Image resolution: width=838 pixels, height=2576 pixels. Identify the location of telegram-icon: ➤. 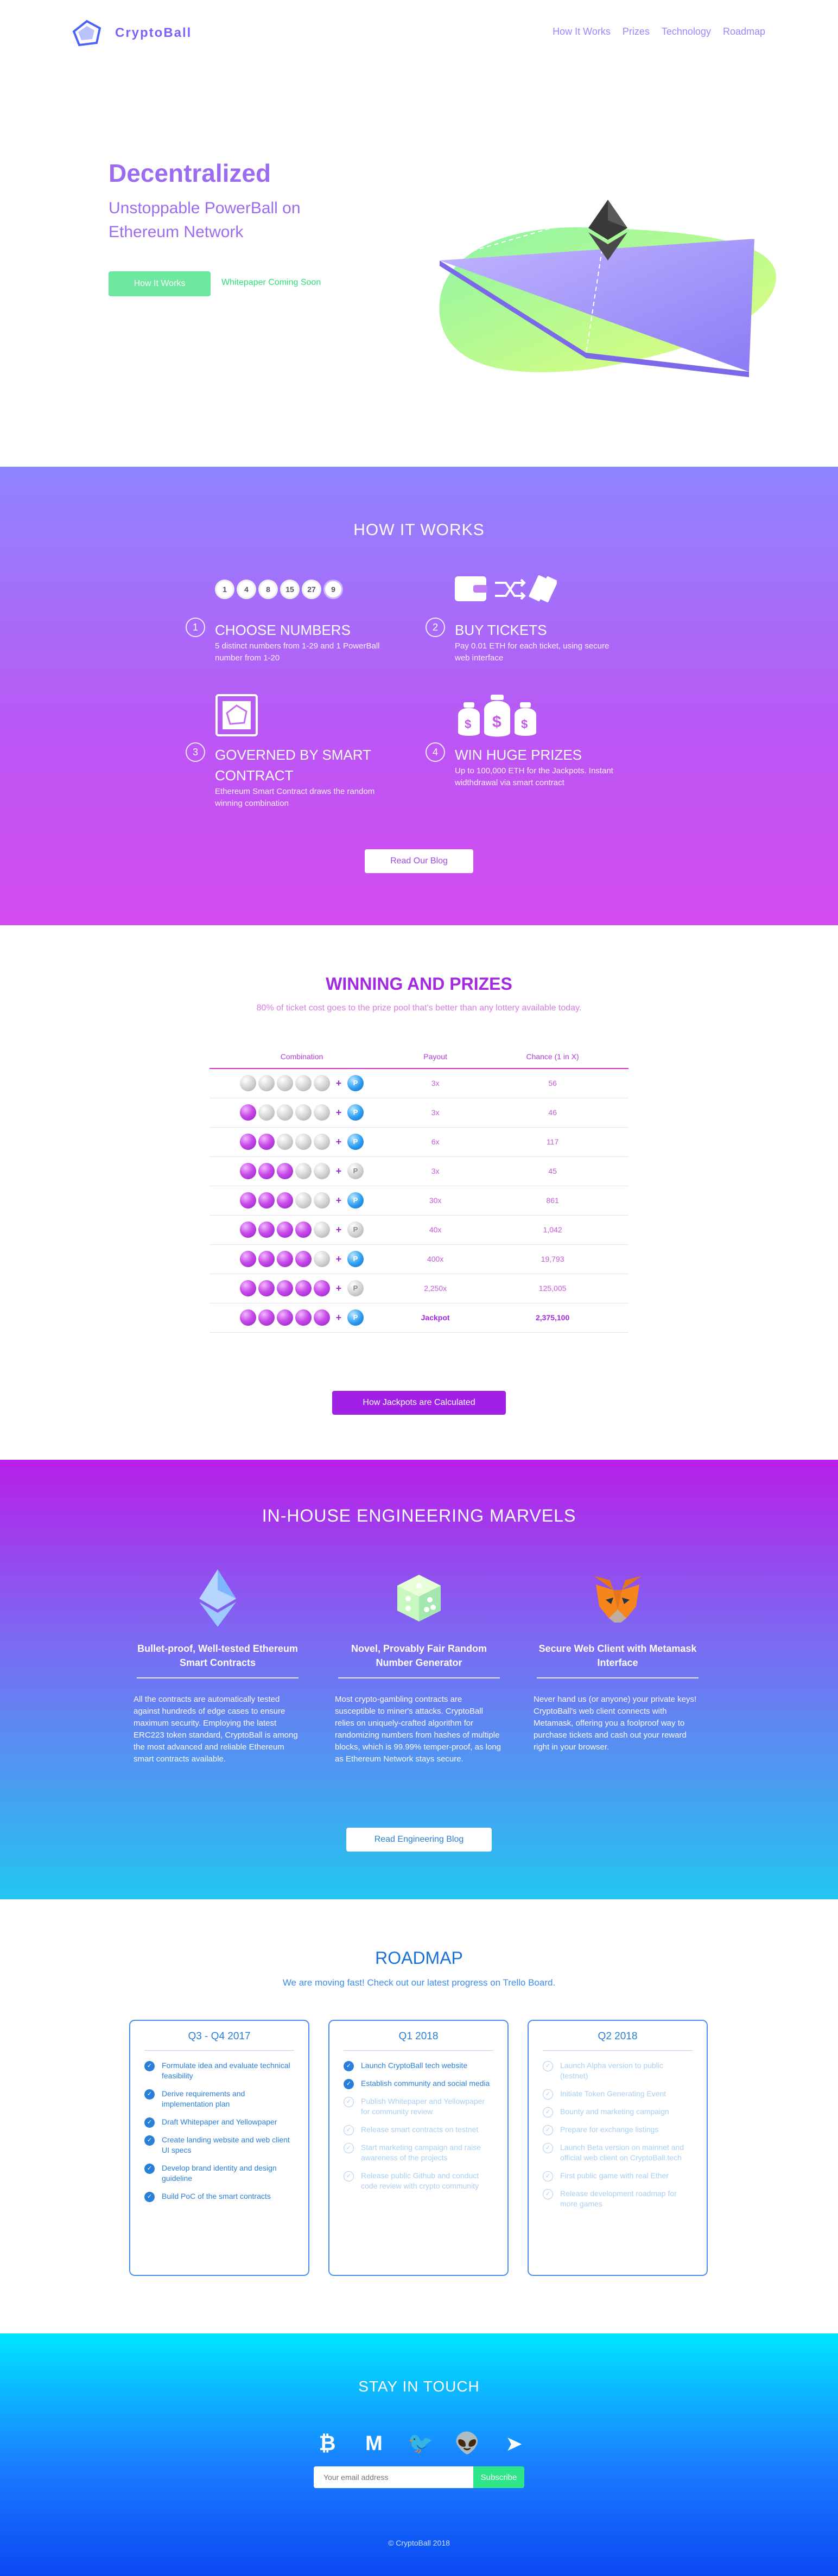
(514, 2443).